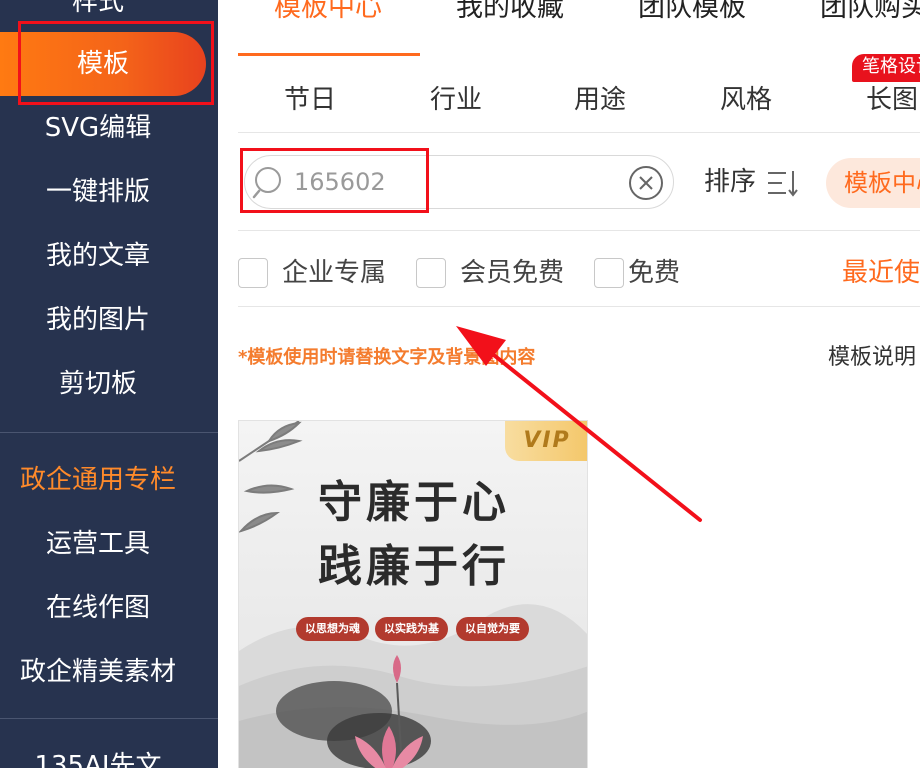 The image size is (920, 768). I want to click on sidebar-item-ai-writing: 135AI先文, so click(98, 757).